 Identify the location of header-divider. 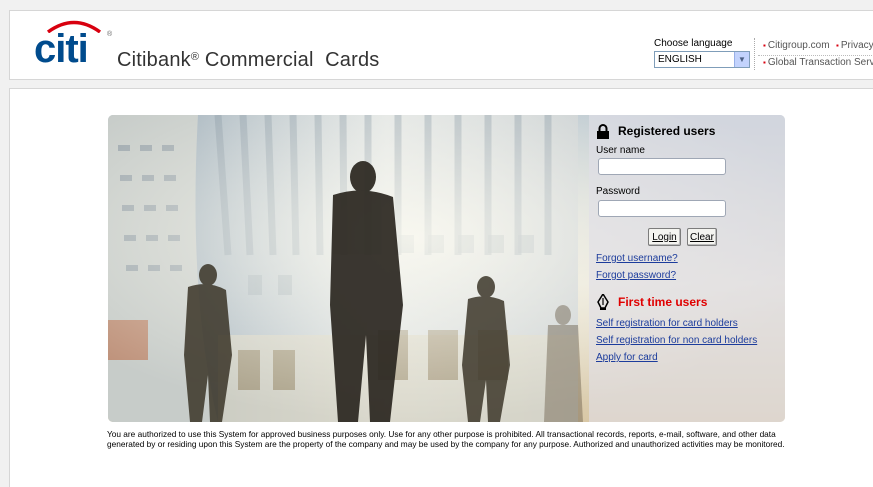
(754, 54).